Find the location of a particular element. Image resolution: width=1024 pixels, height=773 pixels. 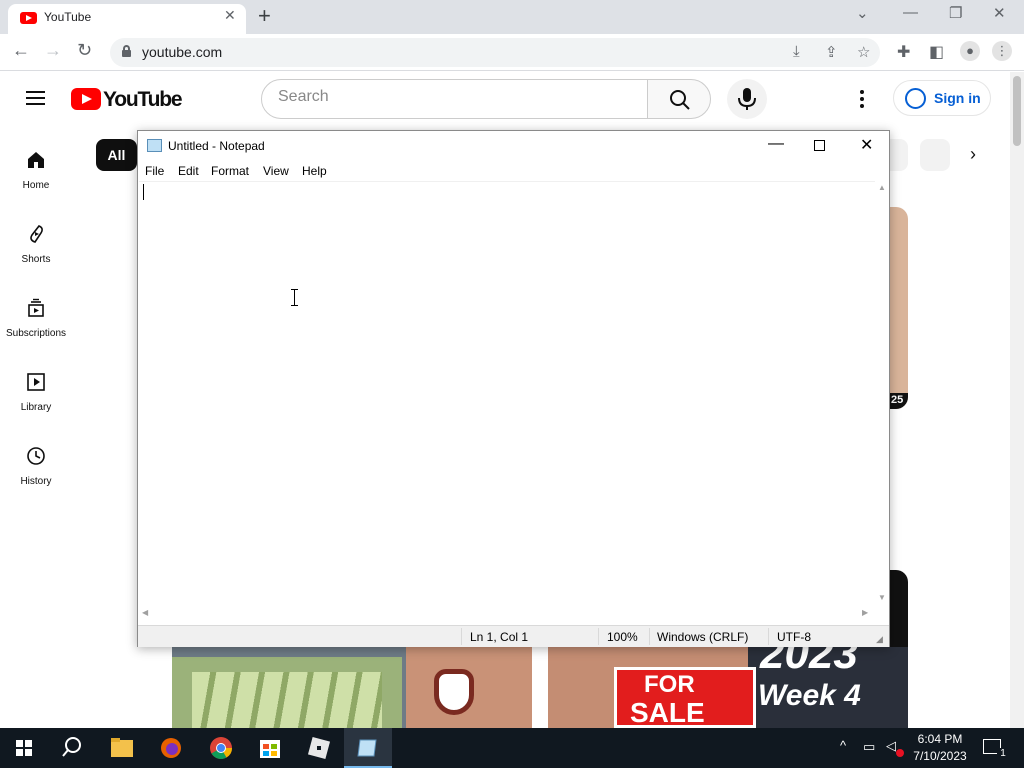

menu-help: Help is located at coordinates (314, 171).